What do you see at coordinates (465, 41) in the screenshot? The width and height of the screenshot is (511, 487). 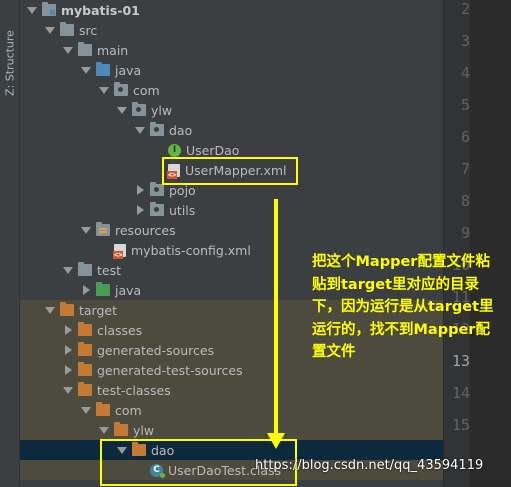 I see `line-number: 3` at bounding box center [465, 41].